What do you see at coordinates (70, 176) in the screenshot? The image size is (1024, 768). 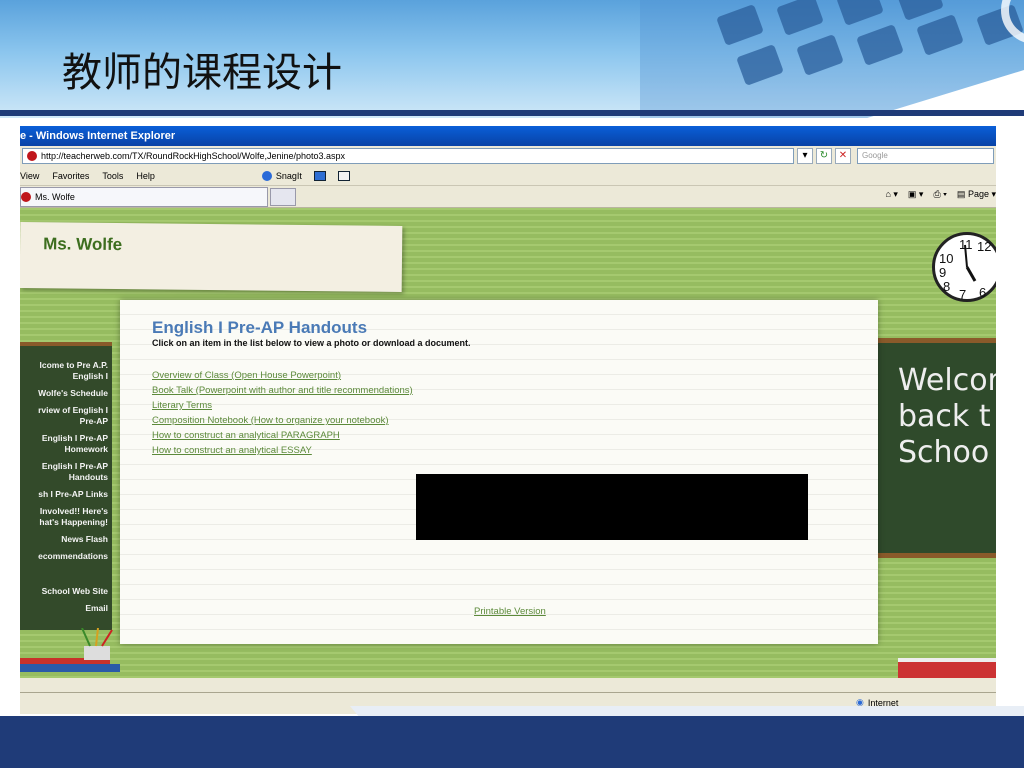 I see `menu-favorites: Favorites` at bounding box center [70, 176].